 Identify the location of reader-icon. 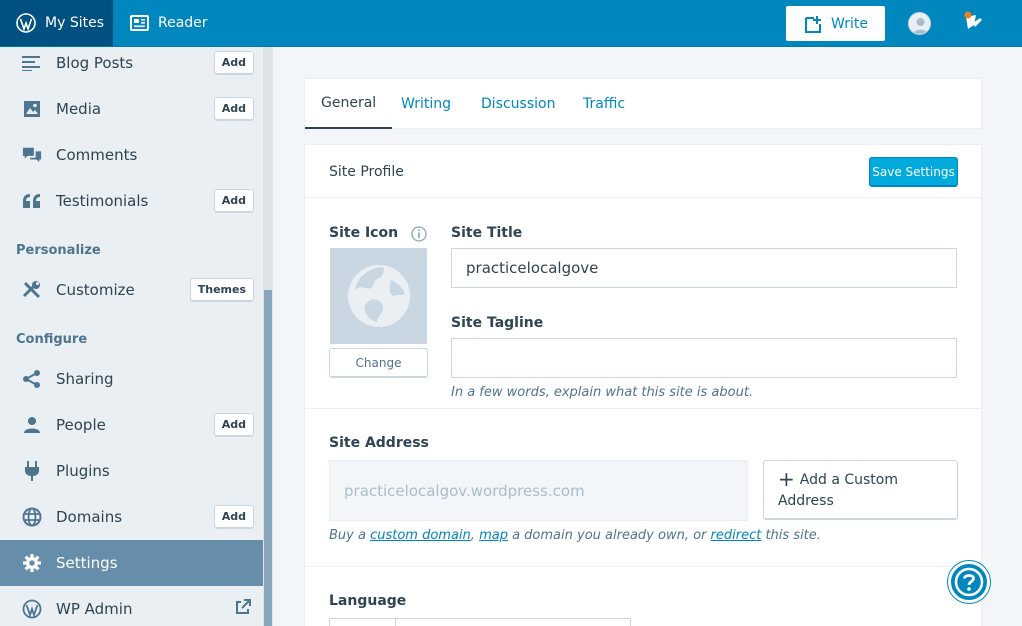
(139, 23).